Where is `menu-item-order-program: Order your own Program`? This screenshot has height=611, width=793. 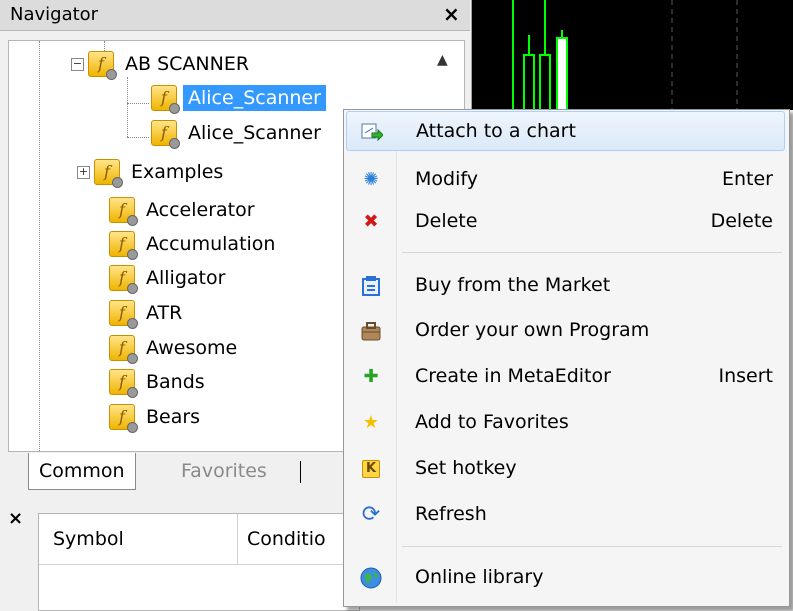
menu-item-order-program: Order your own Program is located at coordinates (565, 331).